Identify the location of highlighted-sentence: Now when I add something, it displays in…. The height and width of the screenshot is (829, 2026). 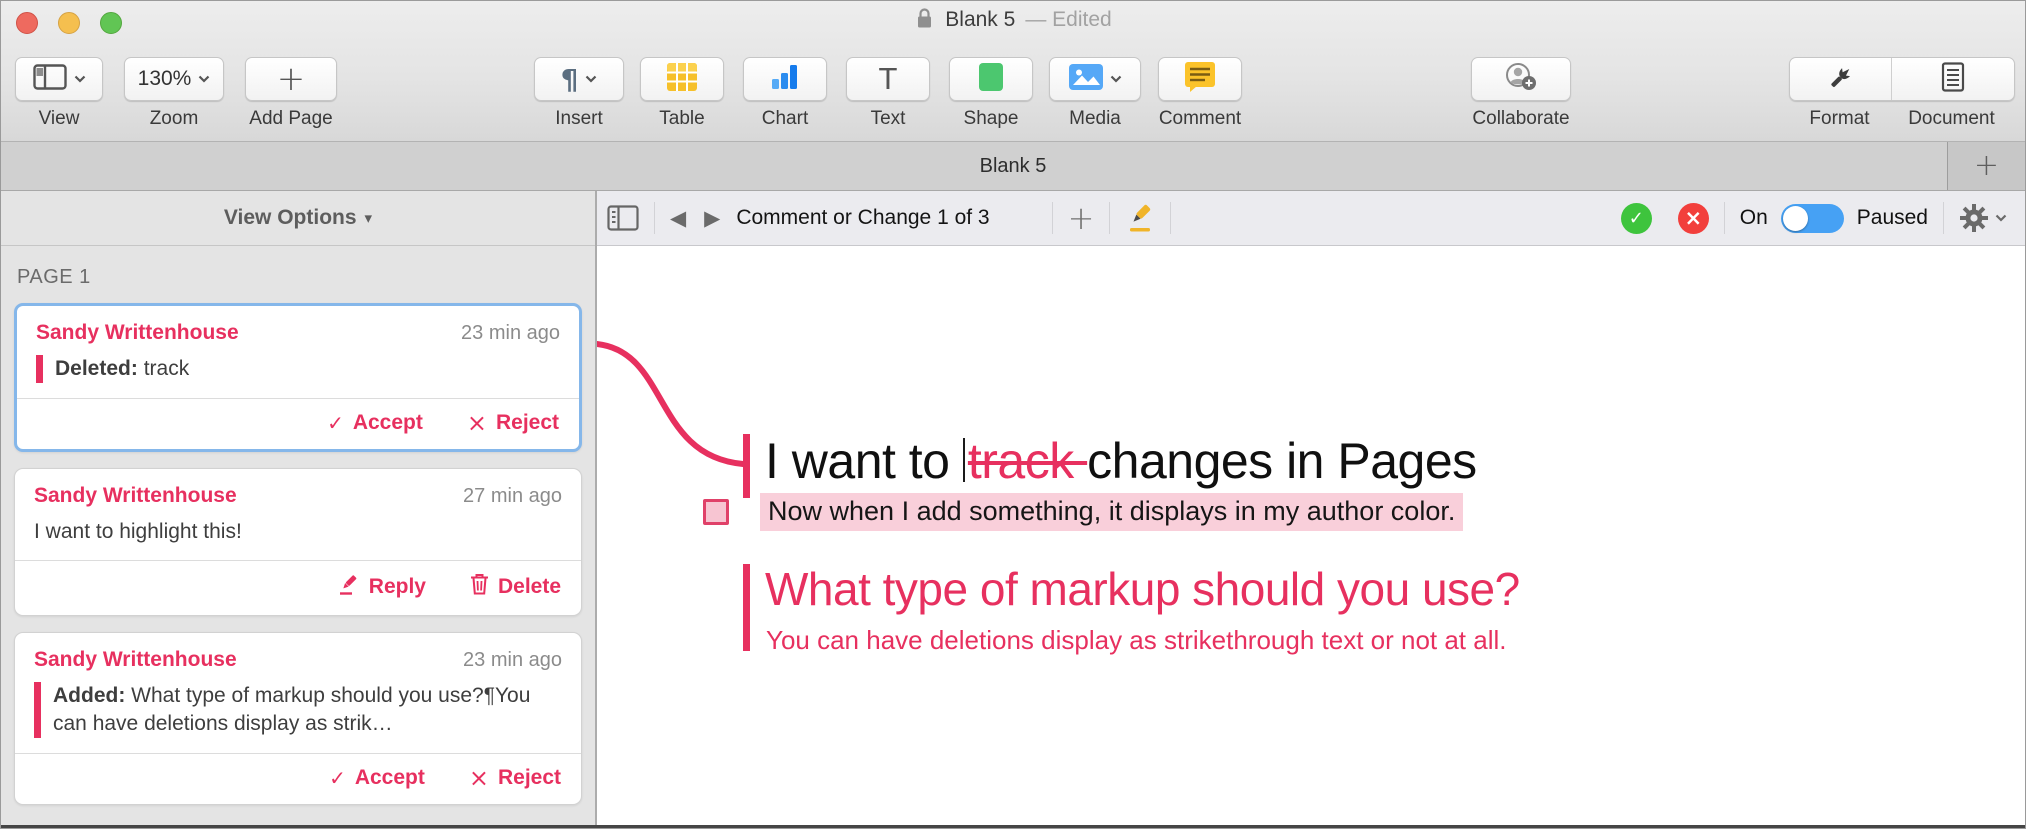
(1112, 512).